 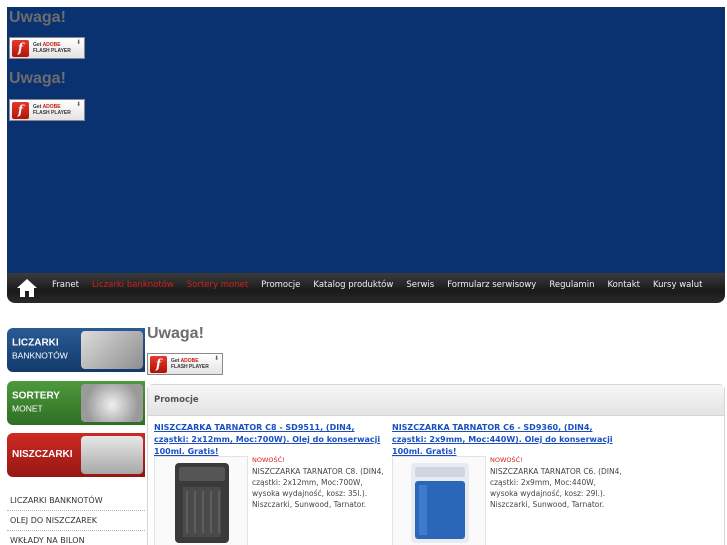 I want to click on nav-item-sortery-monet: Sortery monet, so click(x=217, y=285).